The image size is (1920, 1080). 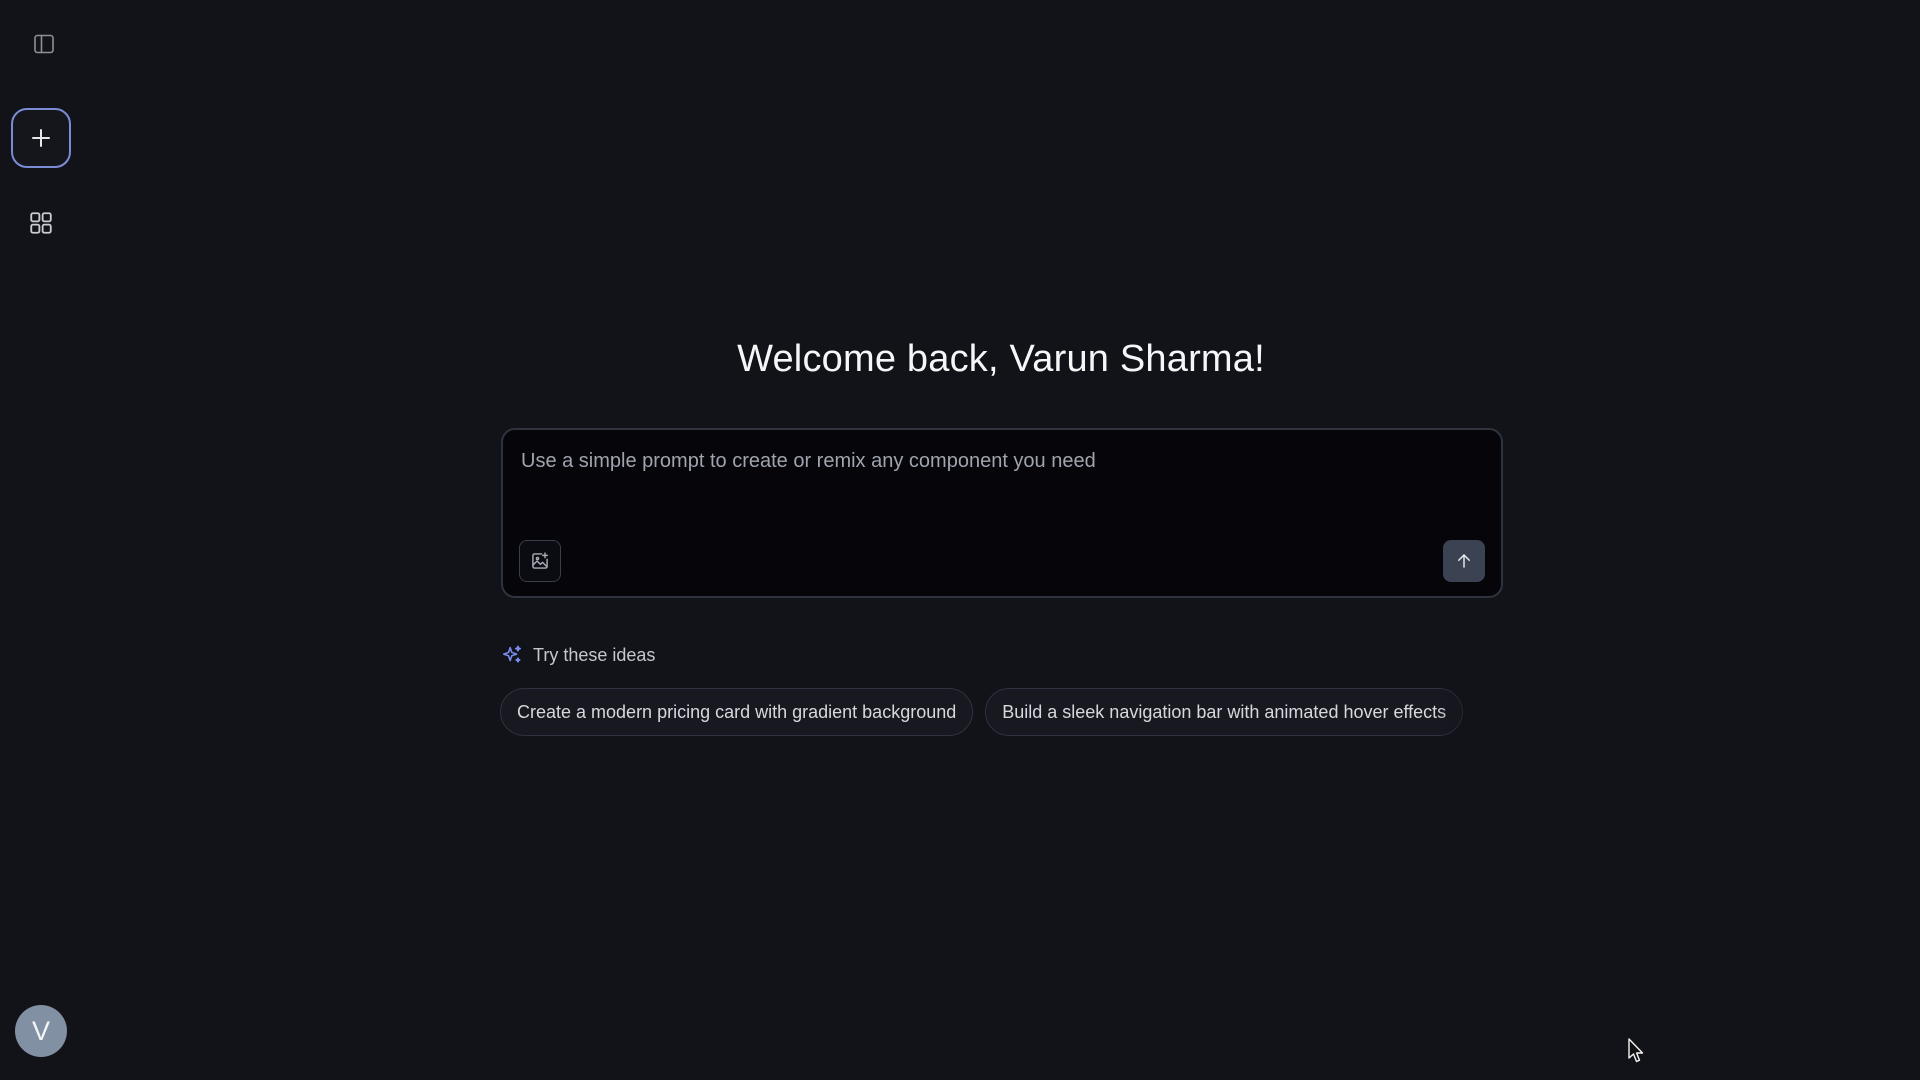 What do you see at coordinates (1636, 1050) in the screenshot?
I see `mouse-cursor-icon` at bounding box center [1636, 1050].